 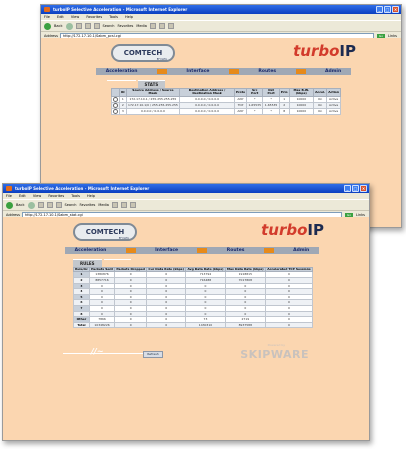 I want to click on col-action: Action, so click(x=333, y=92).